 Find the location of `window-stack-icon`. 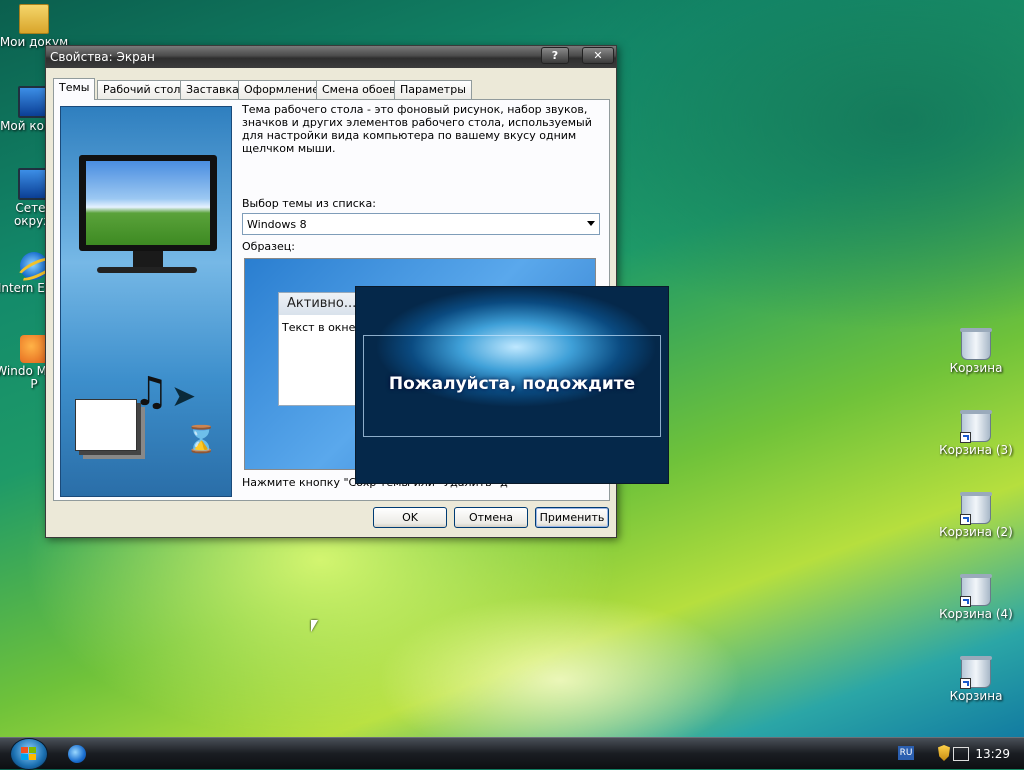

window-stack-icon is located at coordinates (106, 425).